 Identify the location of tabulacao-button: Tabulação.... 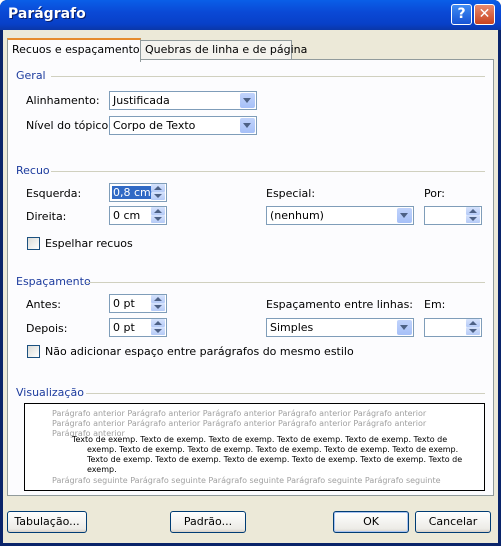
(47, 522).